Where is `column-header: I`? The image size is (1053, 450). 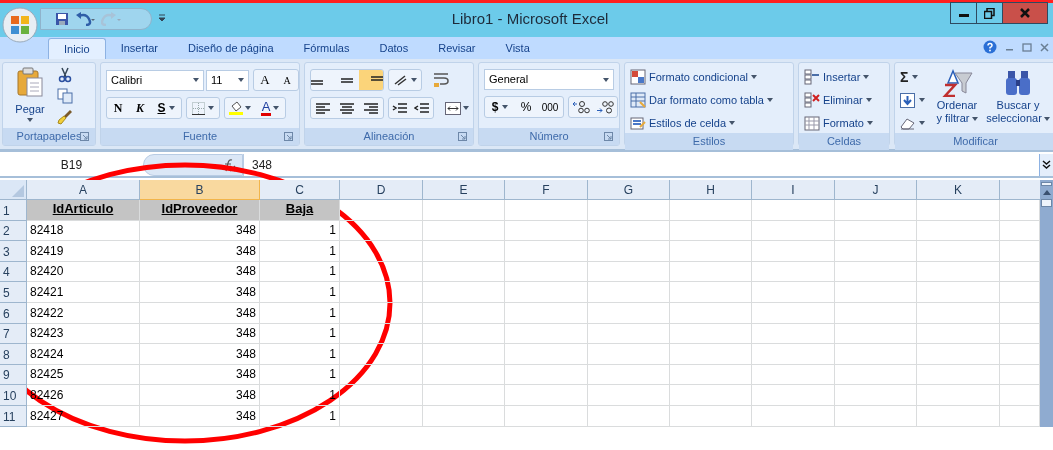 column-header: I is located at coordinates (793, 190).